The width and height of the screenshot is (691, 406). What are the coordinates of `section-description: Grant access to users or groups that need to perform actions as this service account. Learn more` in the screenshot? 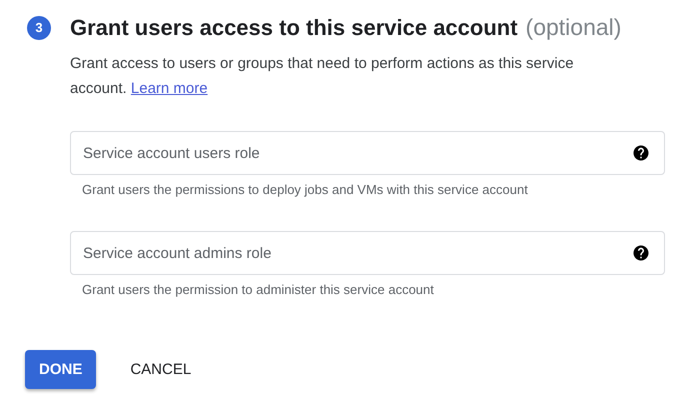 It's located at (322, 76).